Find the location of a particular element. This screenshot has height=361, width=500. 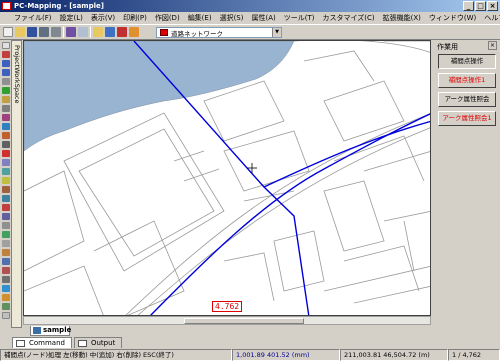

menu-print: 印刷(P) is located at coordinates (135, 18).